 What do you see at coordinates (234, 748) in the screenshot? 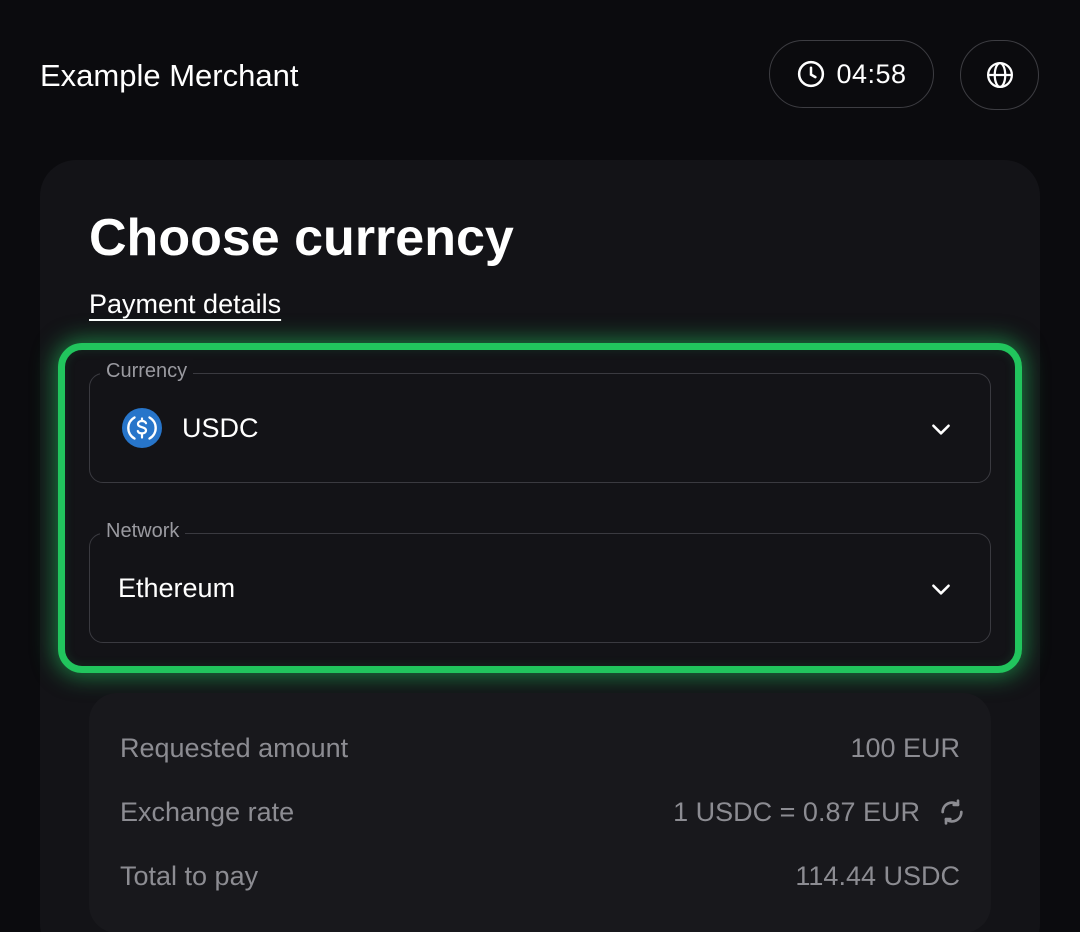
I see `requested-amount-label: Requested amount` at bounding box center [234, 748].